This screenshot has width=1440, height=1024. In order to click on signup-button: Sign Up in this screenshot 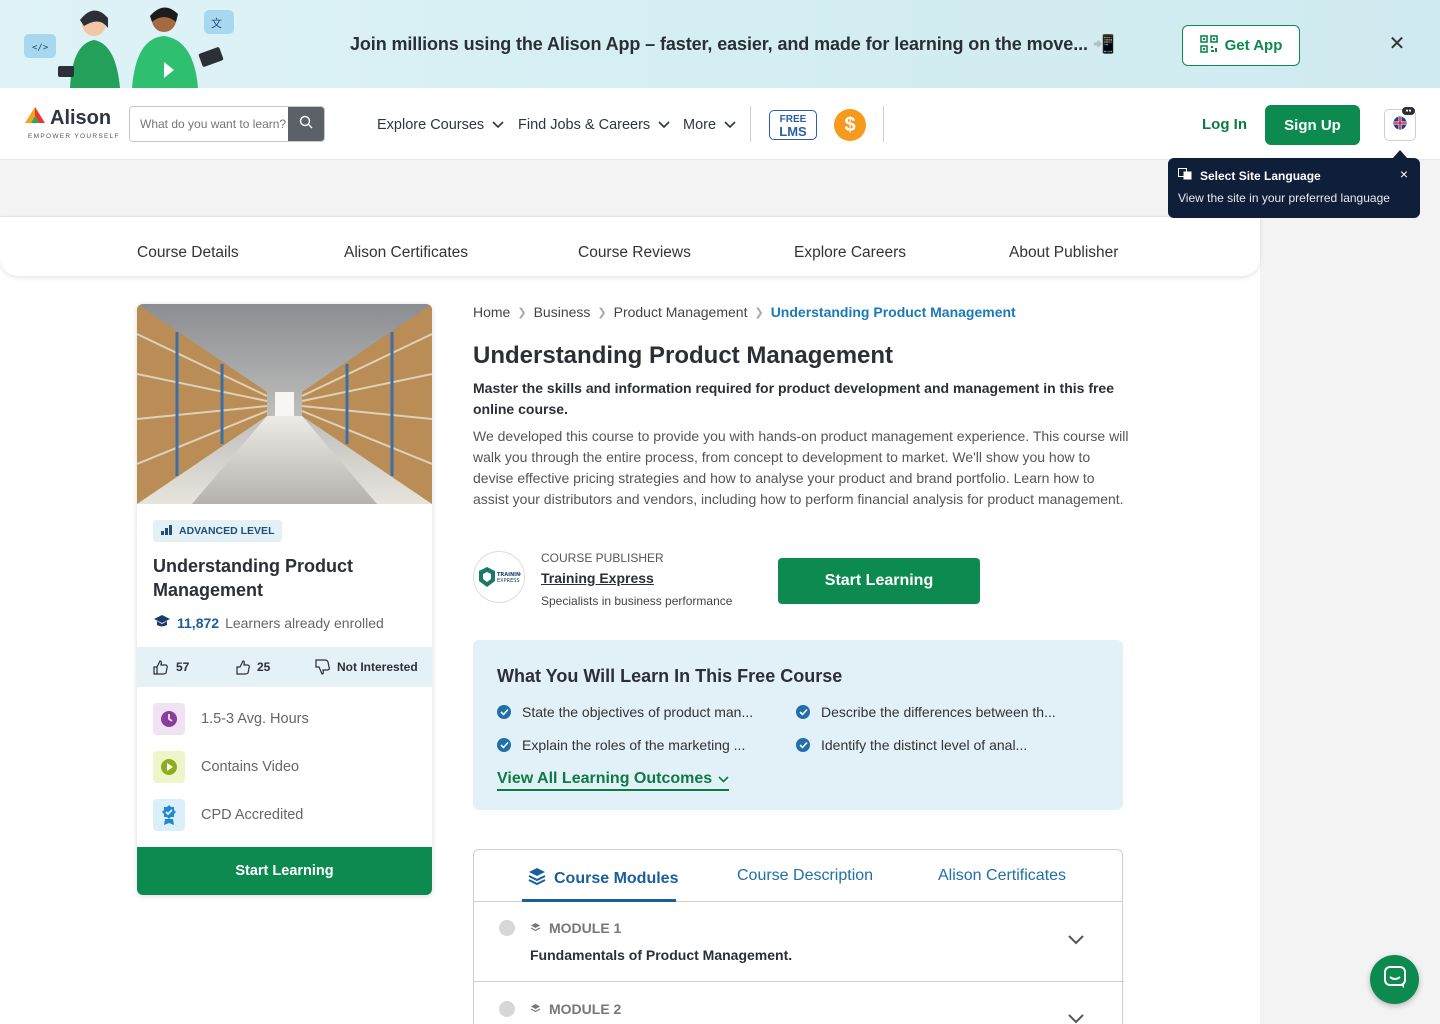, I will do `click(1312, 125)`.